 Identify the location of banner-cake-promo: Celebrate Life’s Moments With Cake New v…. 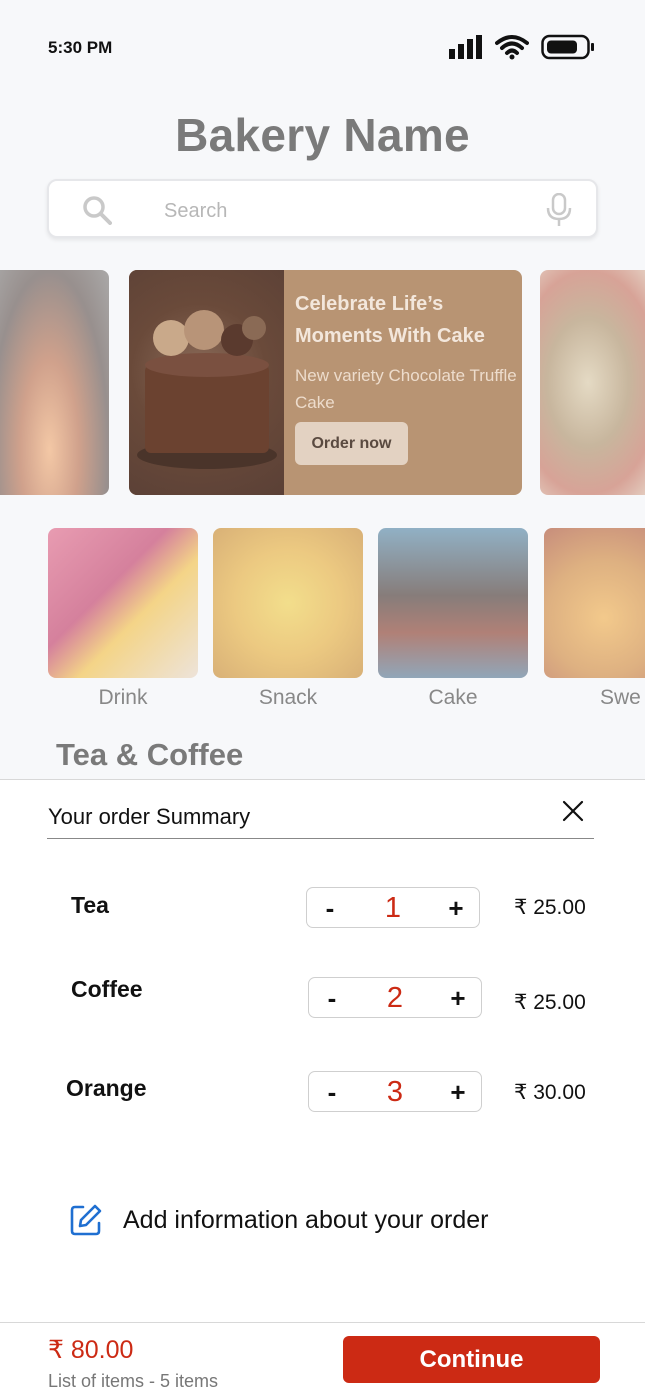
(325, 382).